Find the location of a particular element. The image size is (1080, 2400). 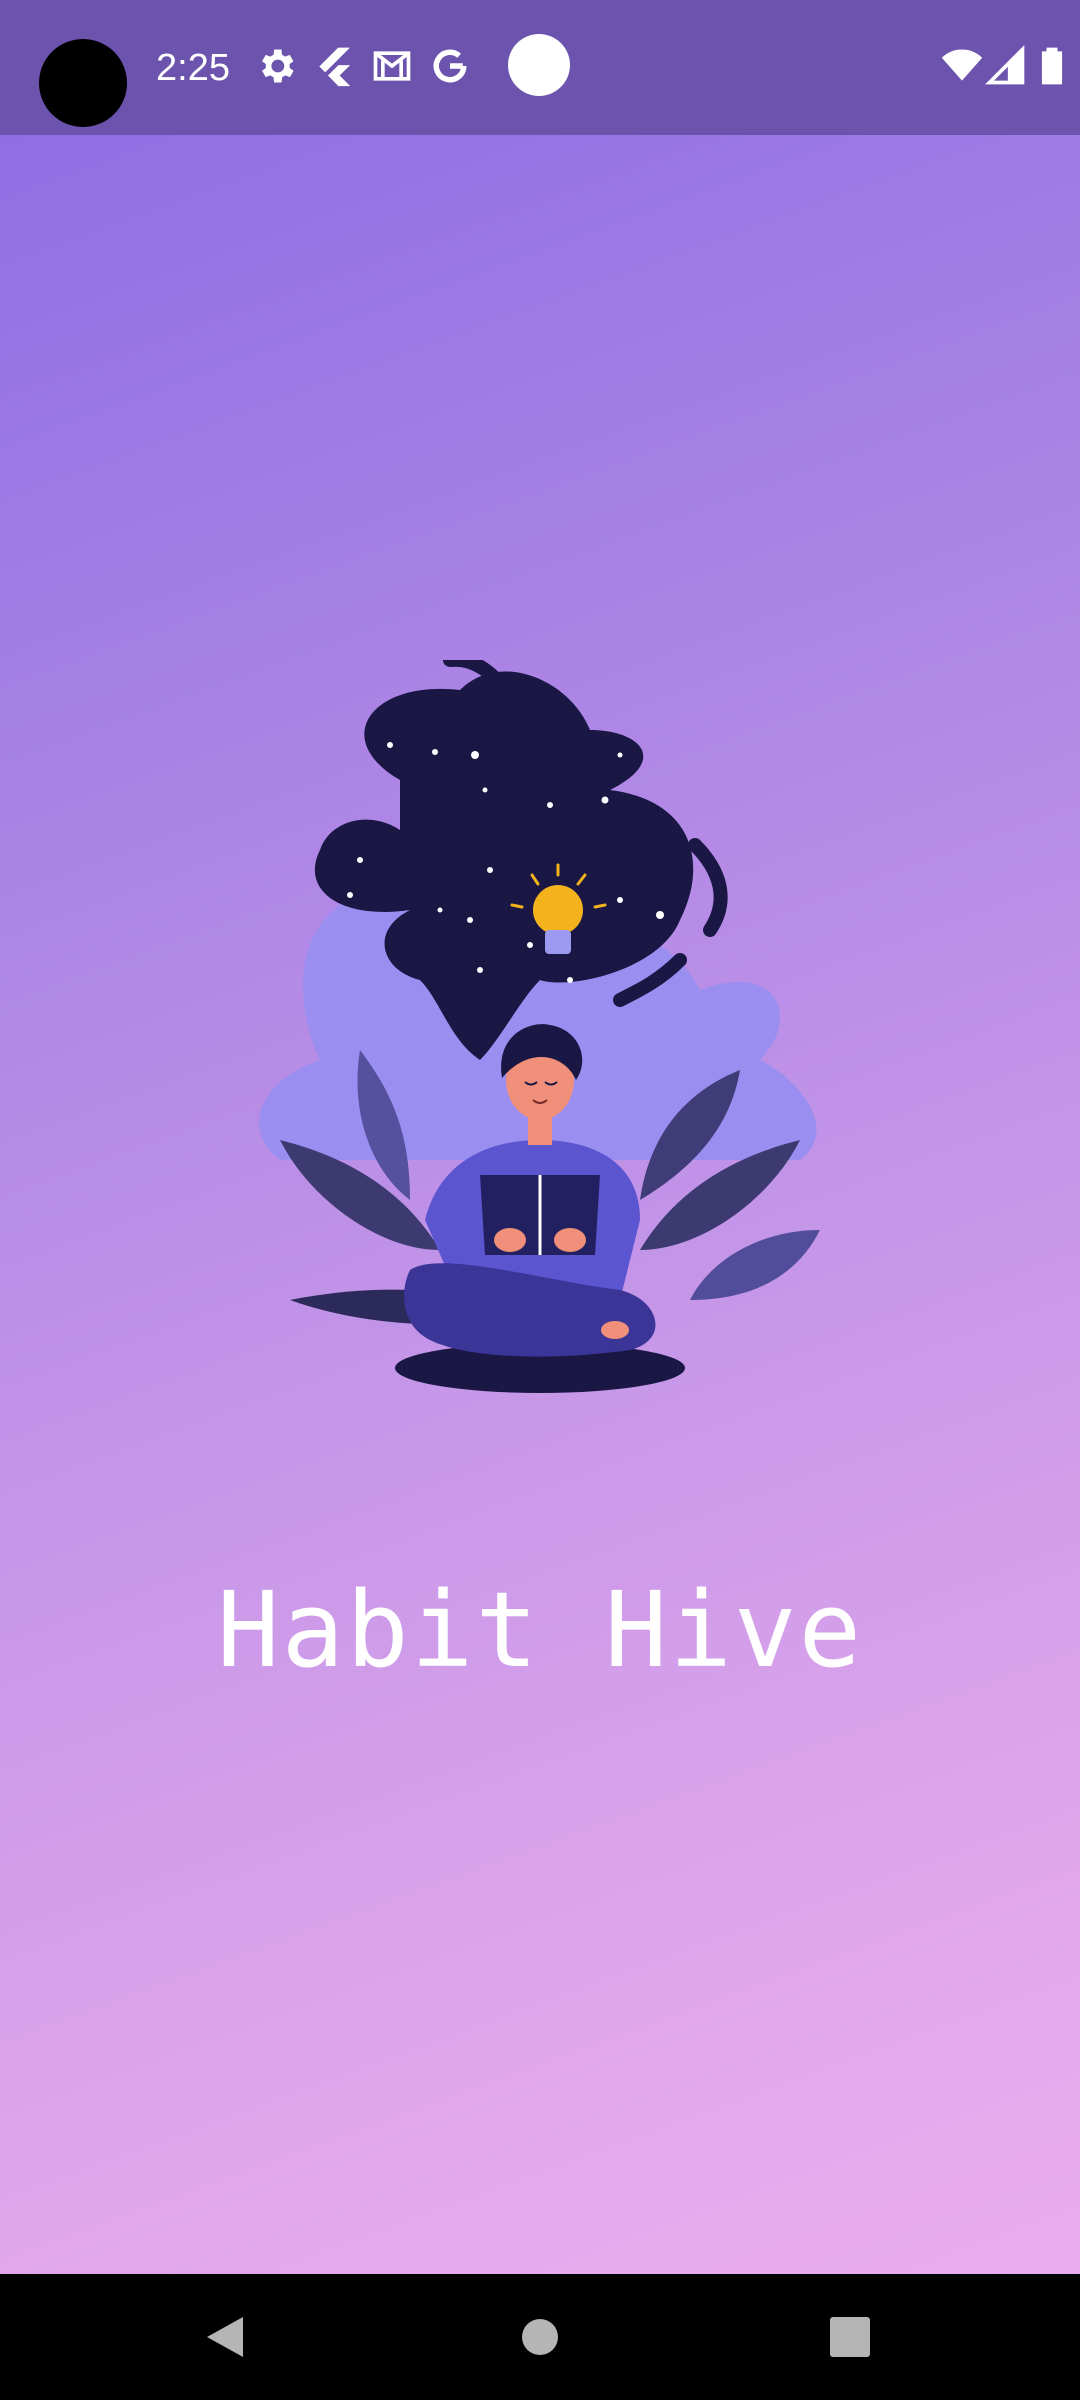

status-clock: 2:25 is located at coordinates (193, 68).